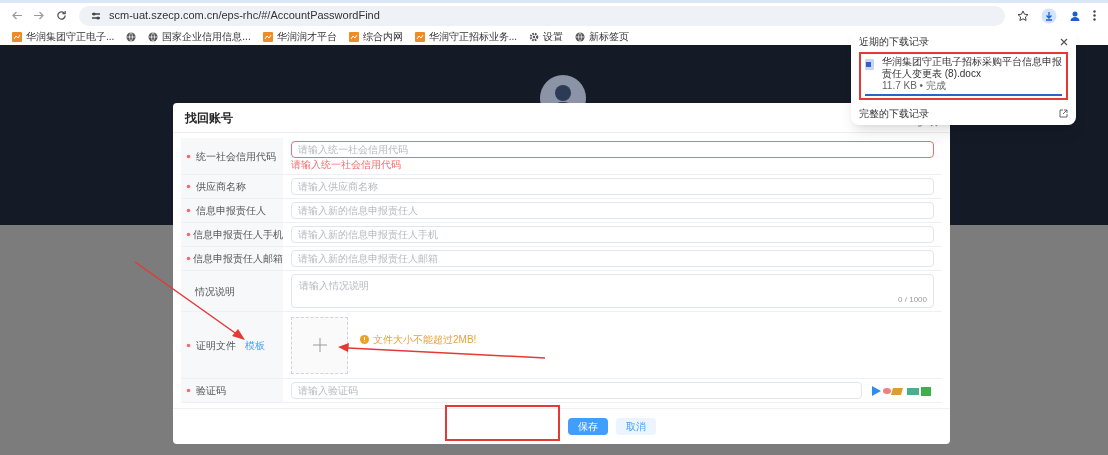  I want to click on back-icon, so click(17, 15).